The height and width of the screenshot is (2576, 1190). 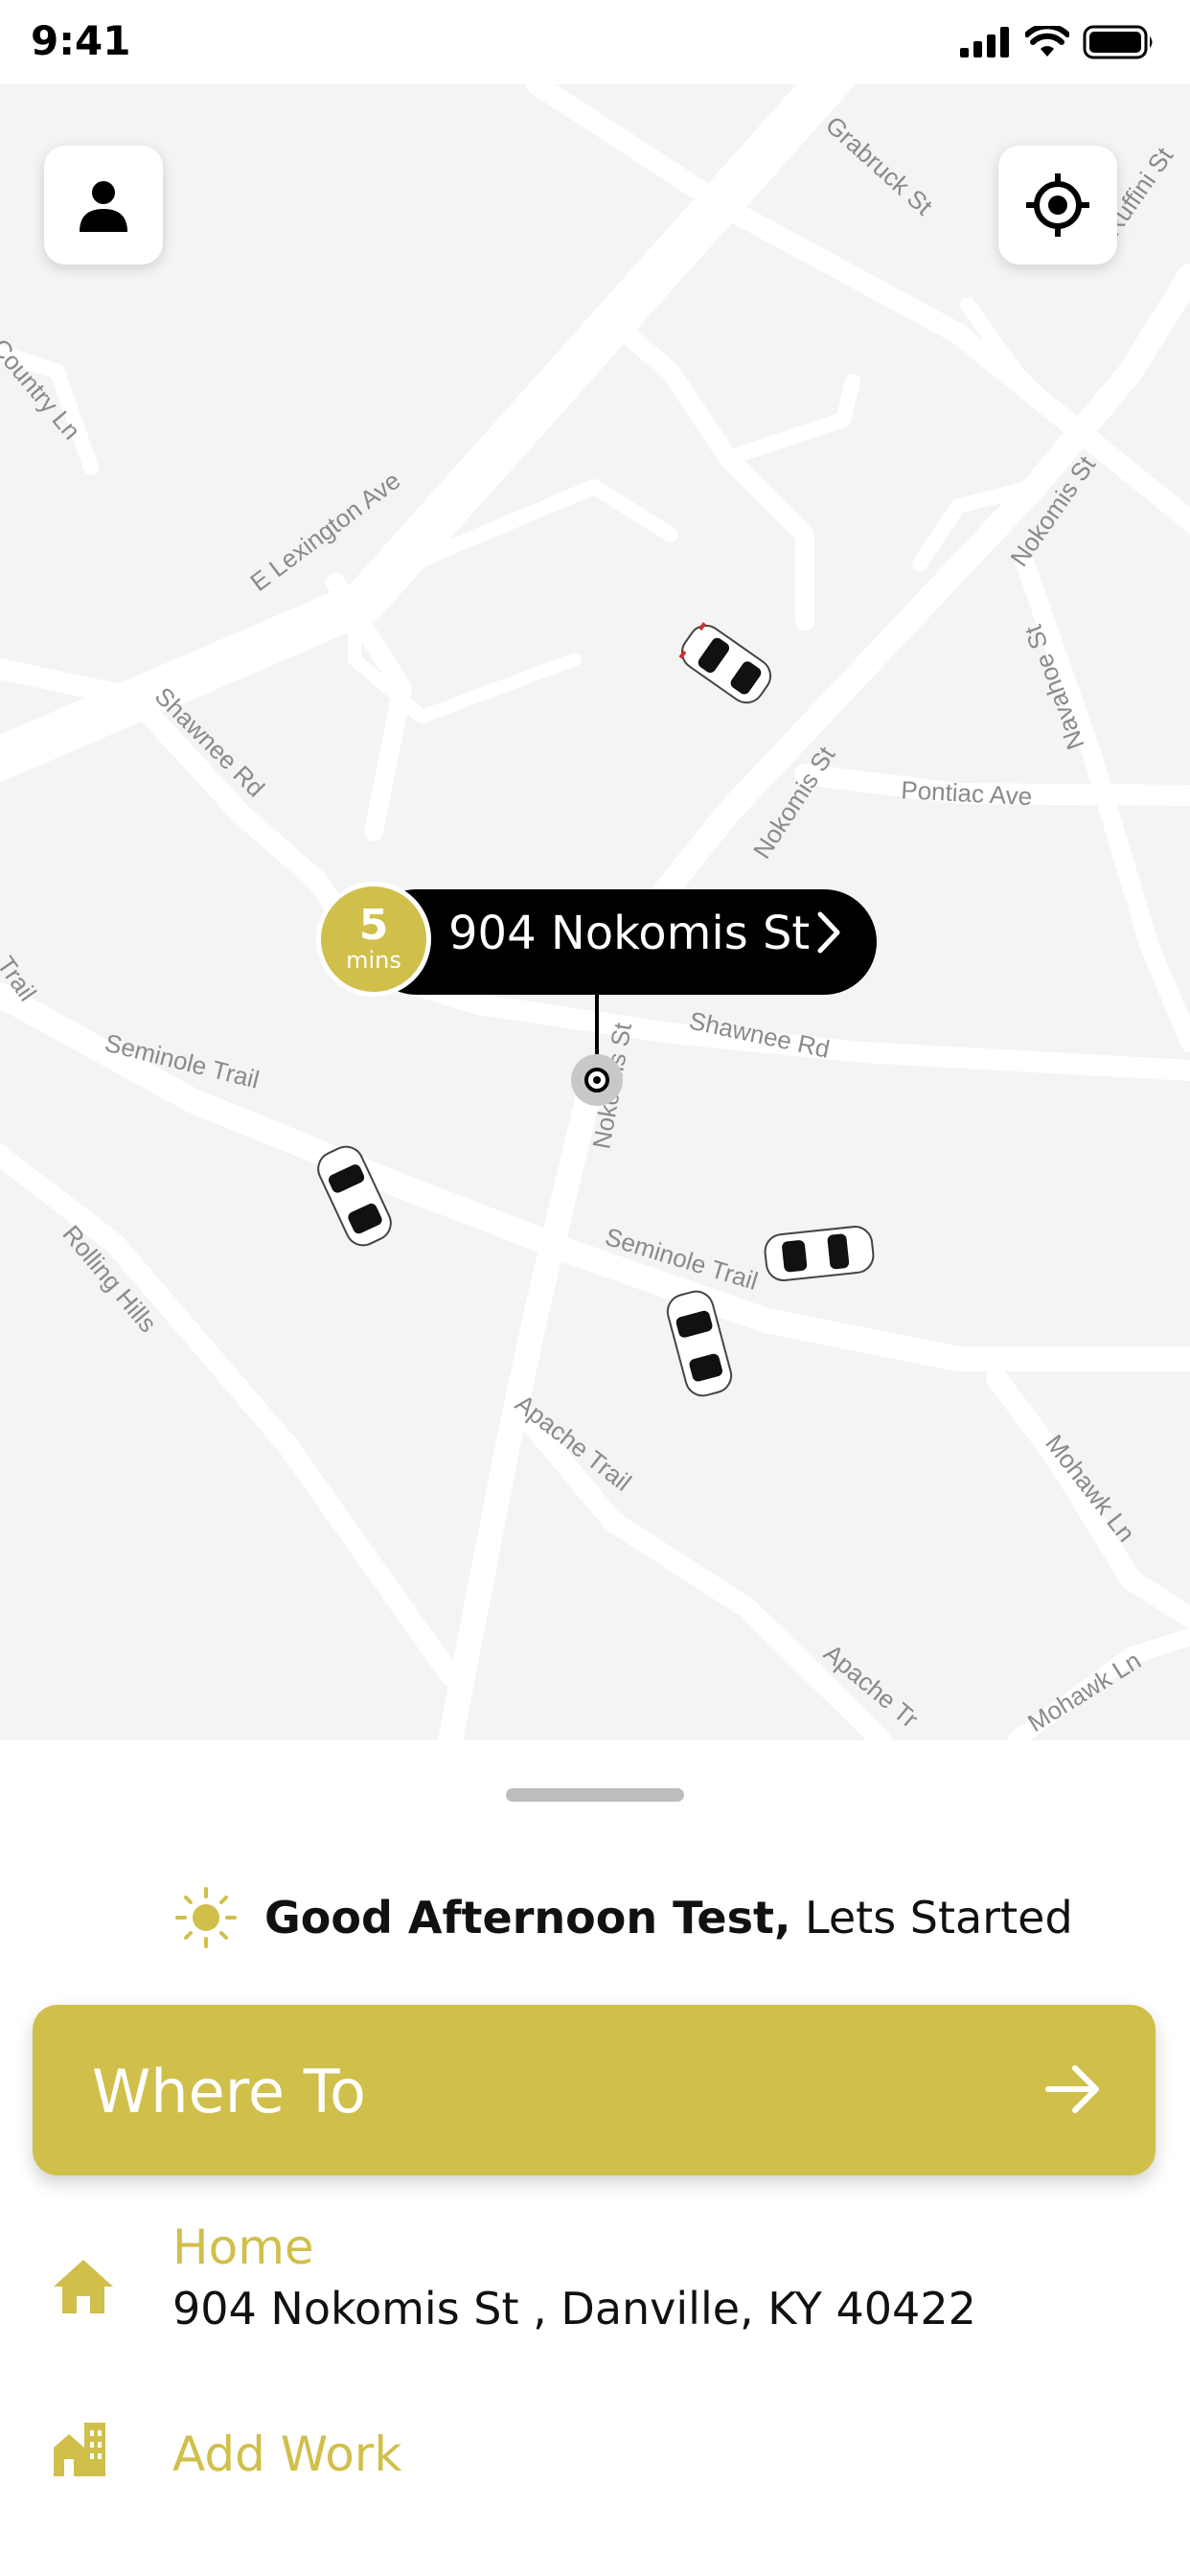 What do you see at coordinates (81, 40) in the screenshot?
I see `status-time: 9:41` at bounding box center [81, 40].